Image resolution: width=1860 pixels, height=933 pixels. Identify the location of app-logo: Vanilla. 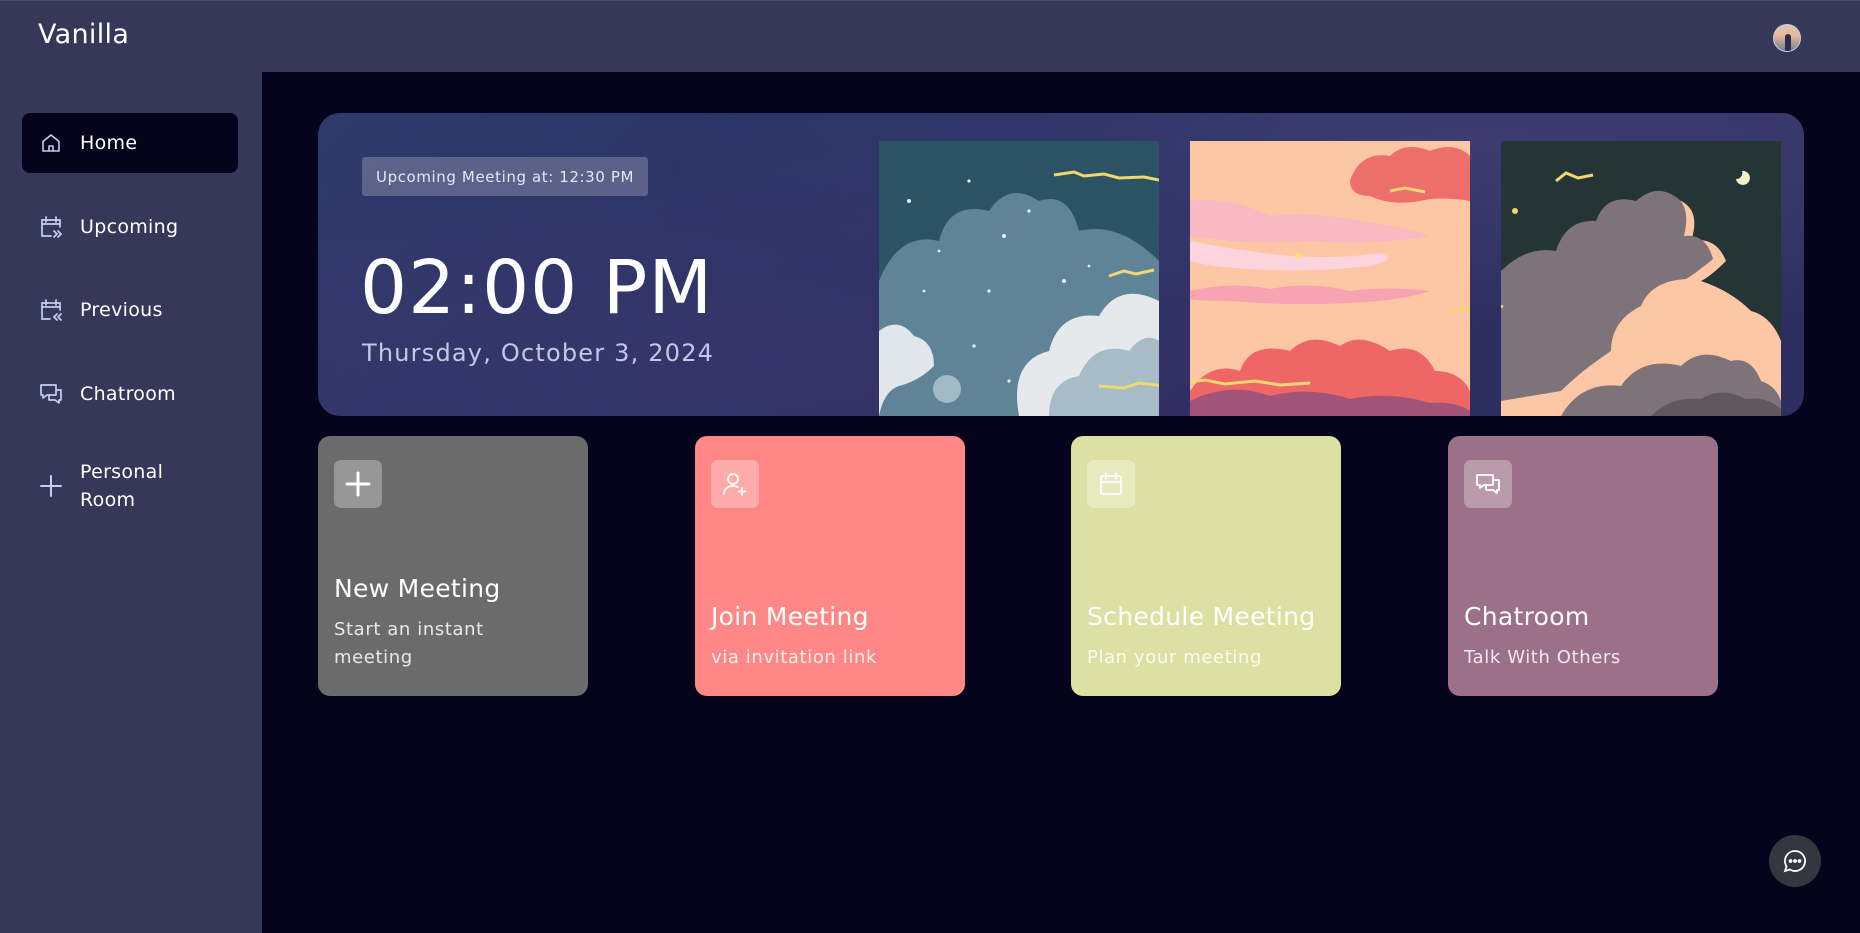
(83, 34).